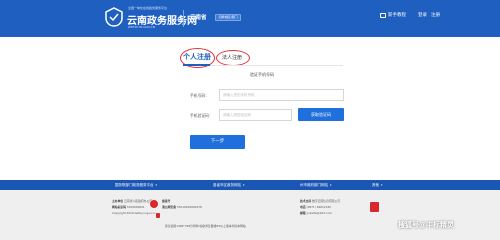 Image resolution: width=500 pixels, height=240 pixels. Describe the element at coordinates (374, 207) in the screenshot. I see `gov-site-badge-icon` at that location.